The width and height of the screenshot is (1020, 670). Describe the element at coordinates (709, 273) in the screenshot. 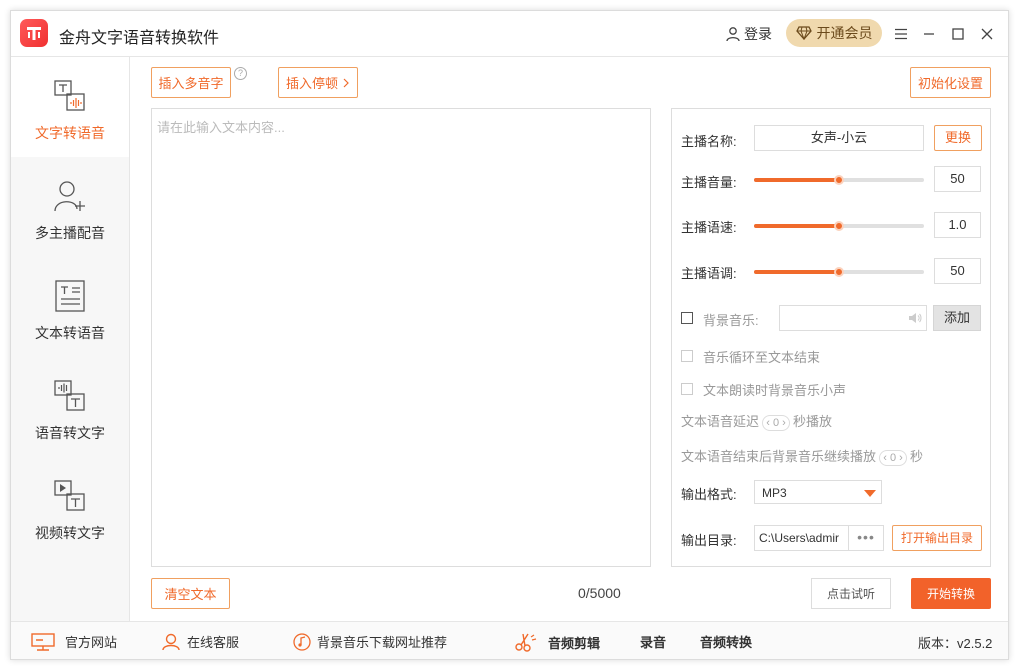

I see `pitch-label: 主播语调:` at that location.